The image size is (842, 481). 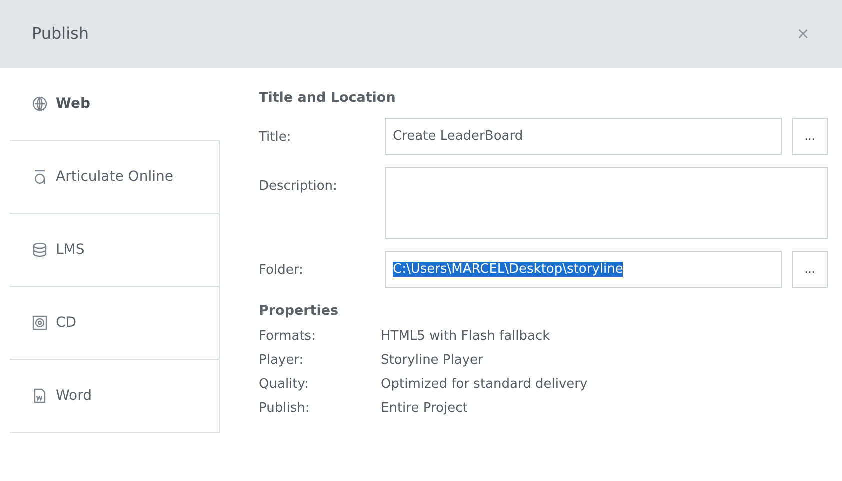 I want to click on sidebar-item: CD, so click(x=115, y=323).